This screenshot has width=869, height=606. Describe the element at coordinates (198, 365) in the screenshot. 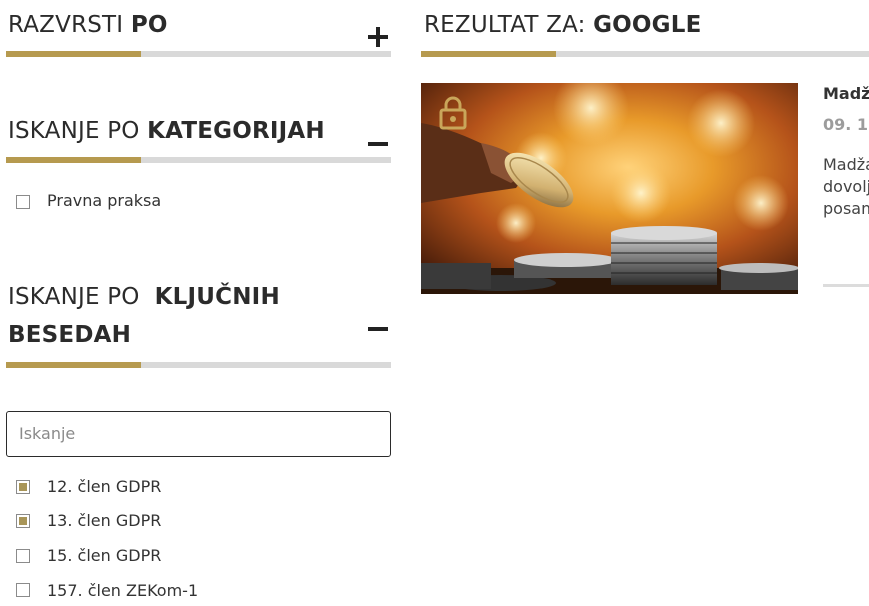

I see `keywords-heading-underline` at that location.